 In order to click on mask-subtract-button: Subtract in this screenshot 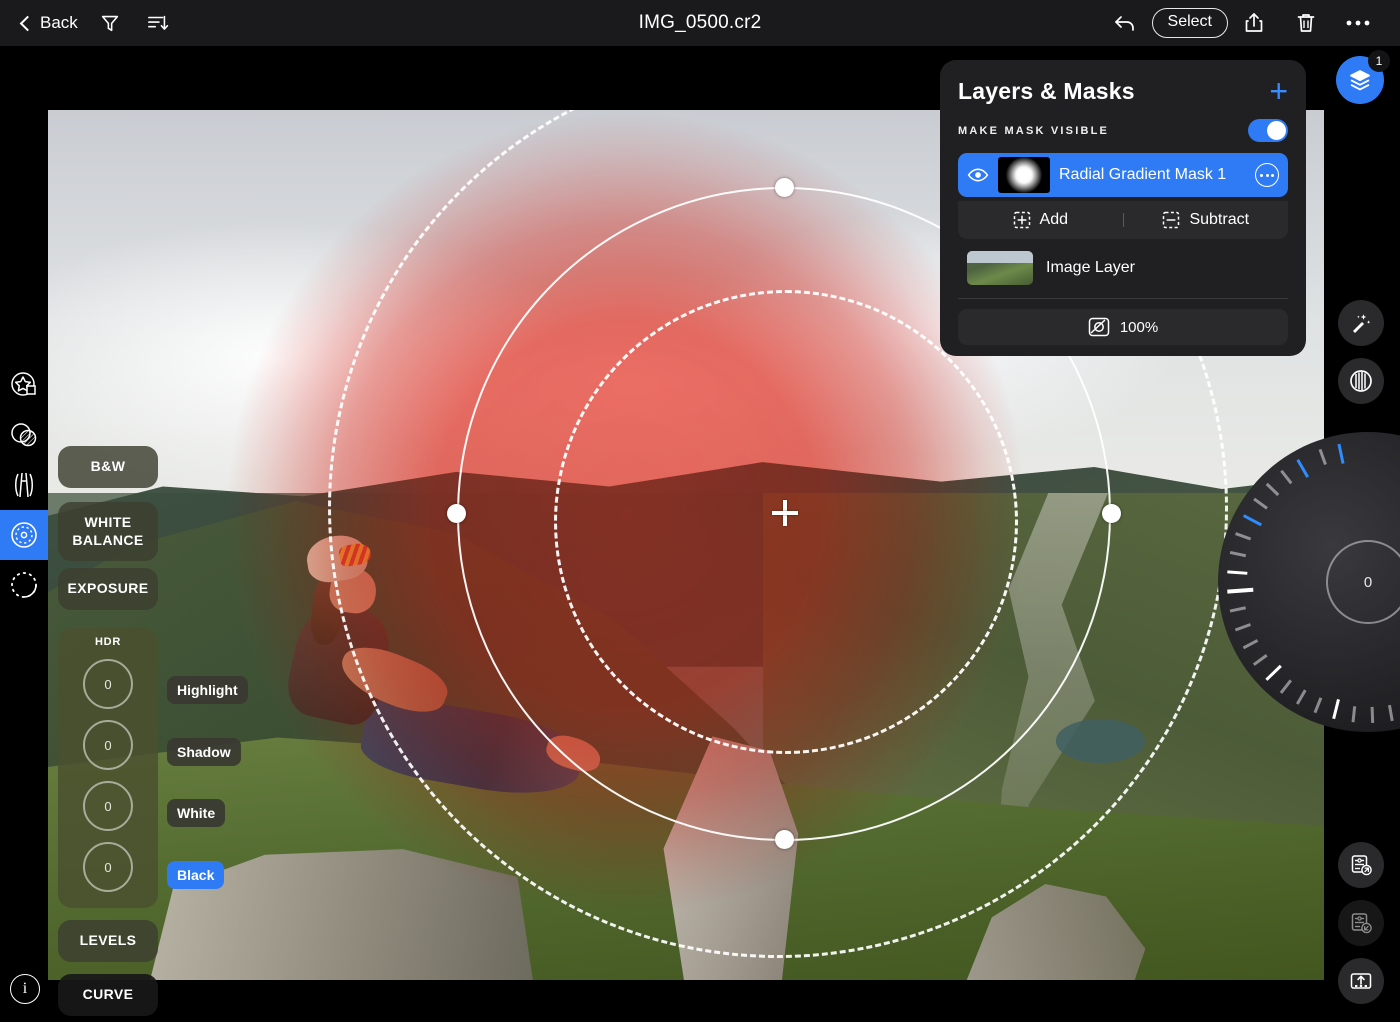, I will do `click(1206, 220)`.